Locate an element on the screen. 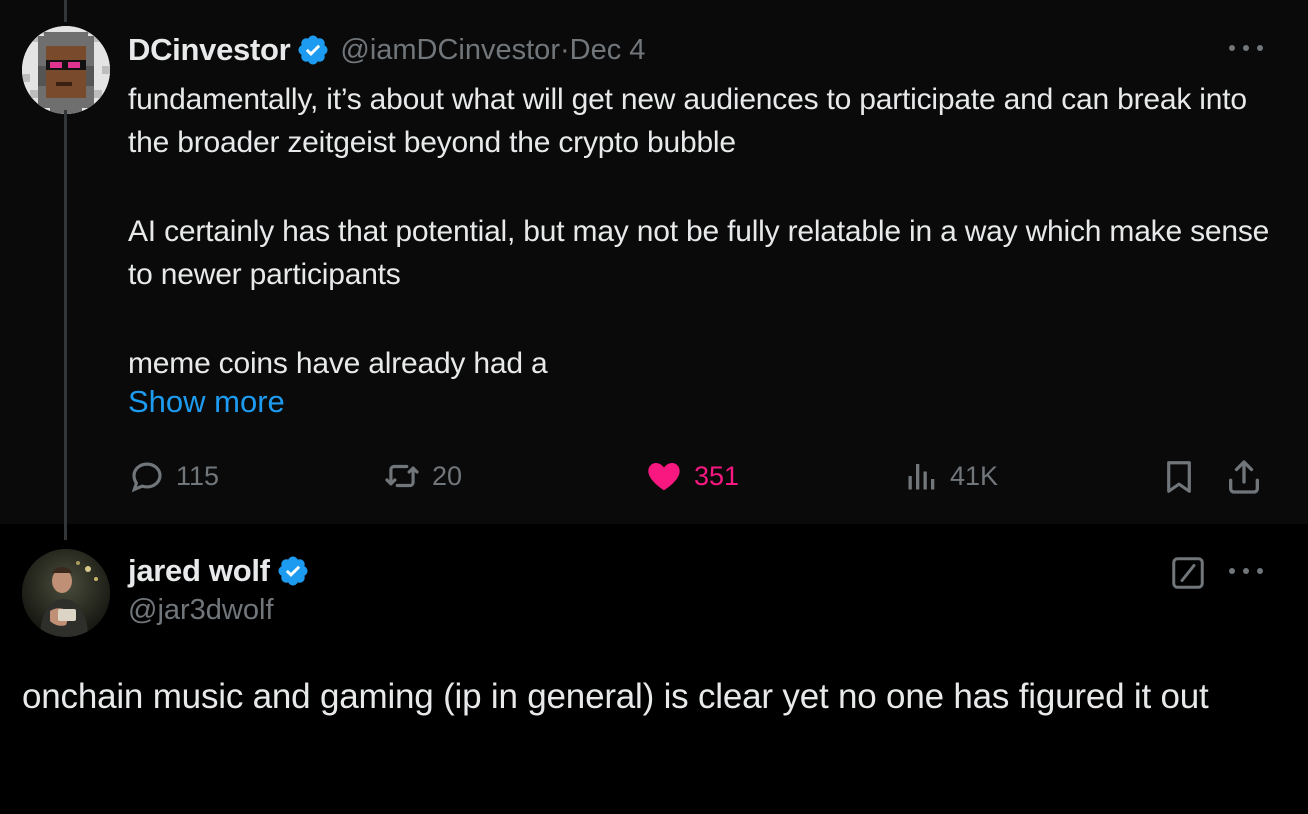 The width and height of the screenshot is (1308, 814). share-button is located at coordinates (1249, 477).